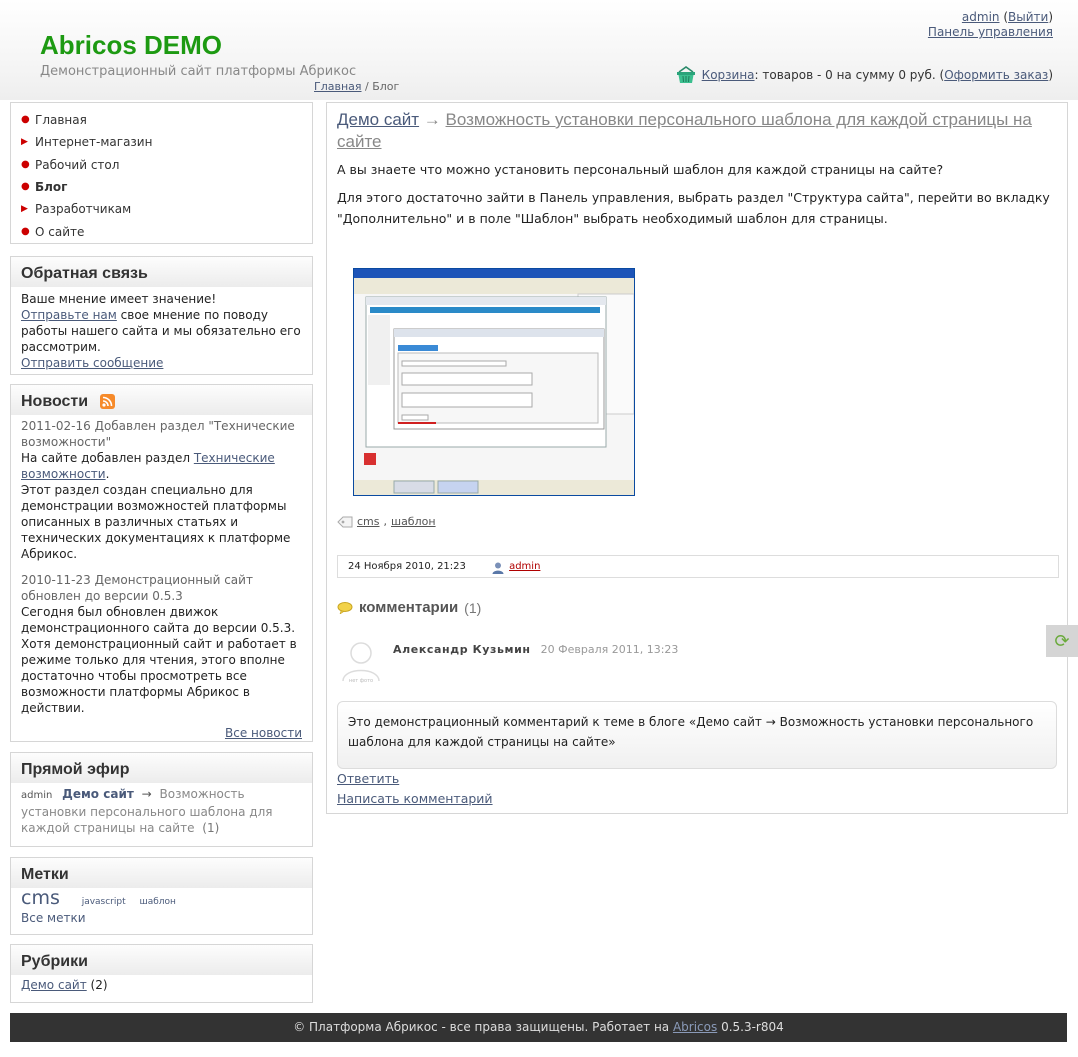 The image size is (1078, 1057). Describe the element at coordinates (56, 580) in the screenshot. I see `news-date: 2010-11-23` at that location.